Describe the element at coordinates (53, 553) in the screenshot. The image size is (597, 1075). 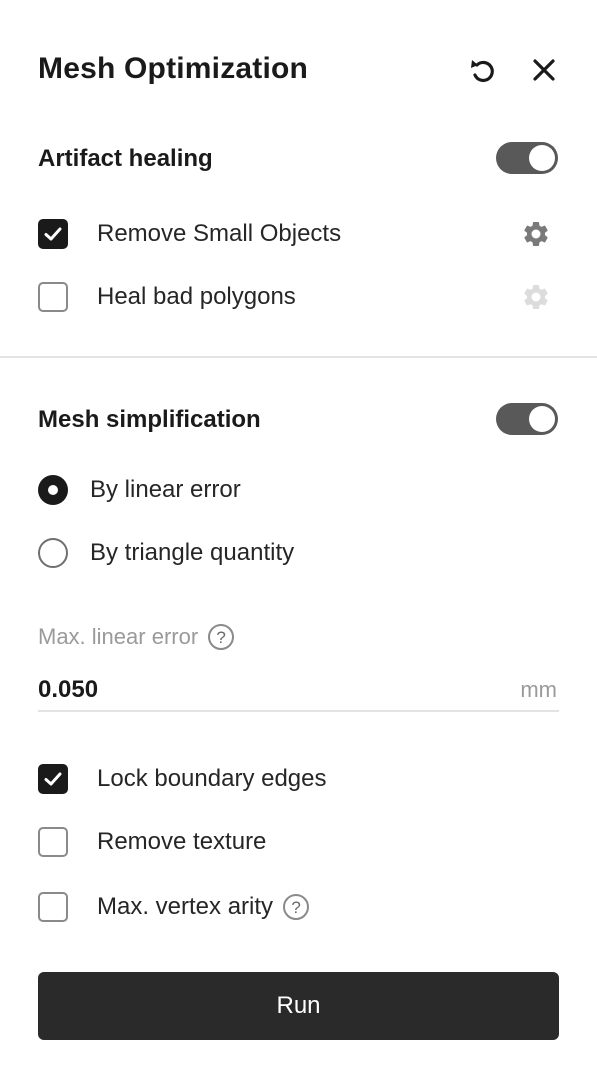
I see `by-triangle-quantity-radio` at that location.